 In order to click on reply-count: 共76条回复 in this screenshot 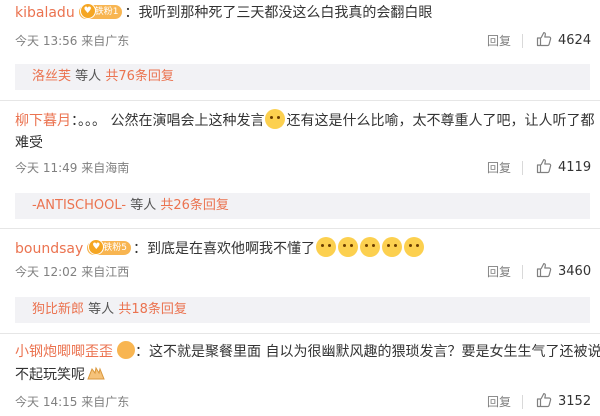, I will do `click(139, 76)`.